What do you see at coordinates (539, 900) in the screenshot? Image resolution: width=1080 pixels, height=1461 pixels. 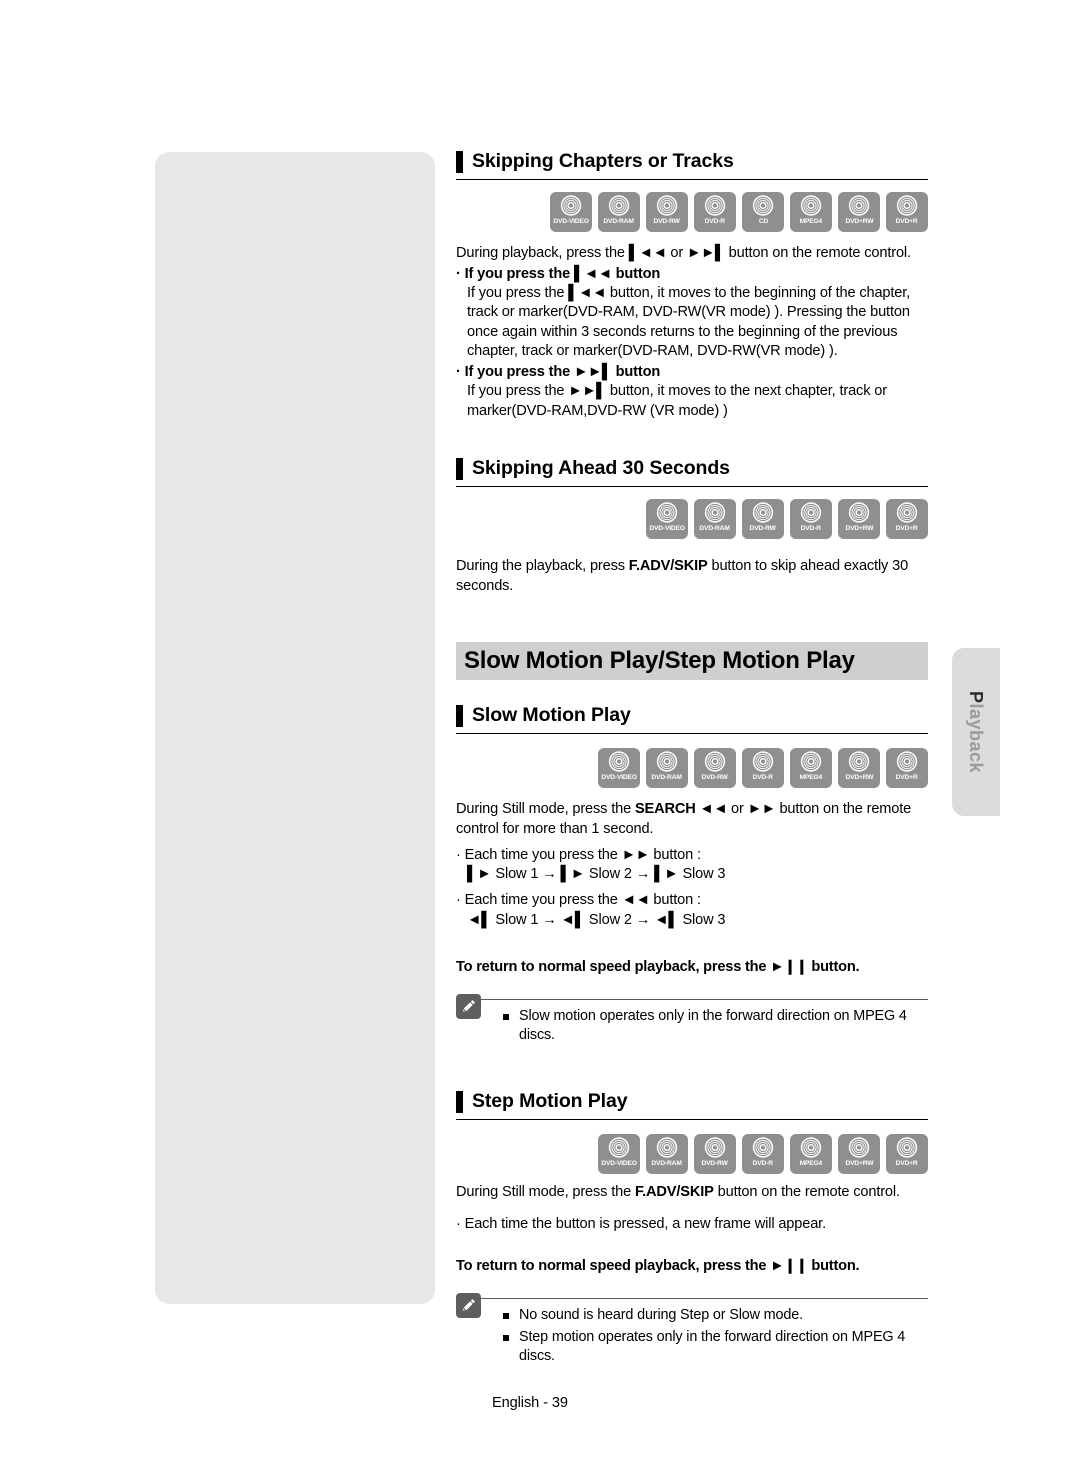 I see `list-item-pre: · Each time you press the` at bounding box center [539, 900].